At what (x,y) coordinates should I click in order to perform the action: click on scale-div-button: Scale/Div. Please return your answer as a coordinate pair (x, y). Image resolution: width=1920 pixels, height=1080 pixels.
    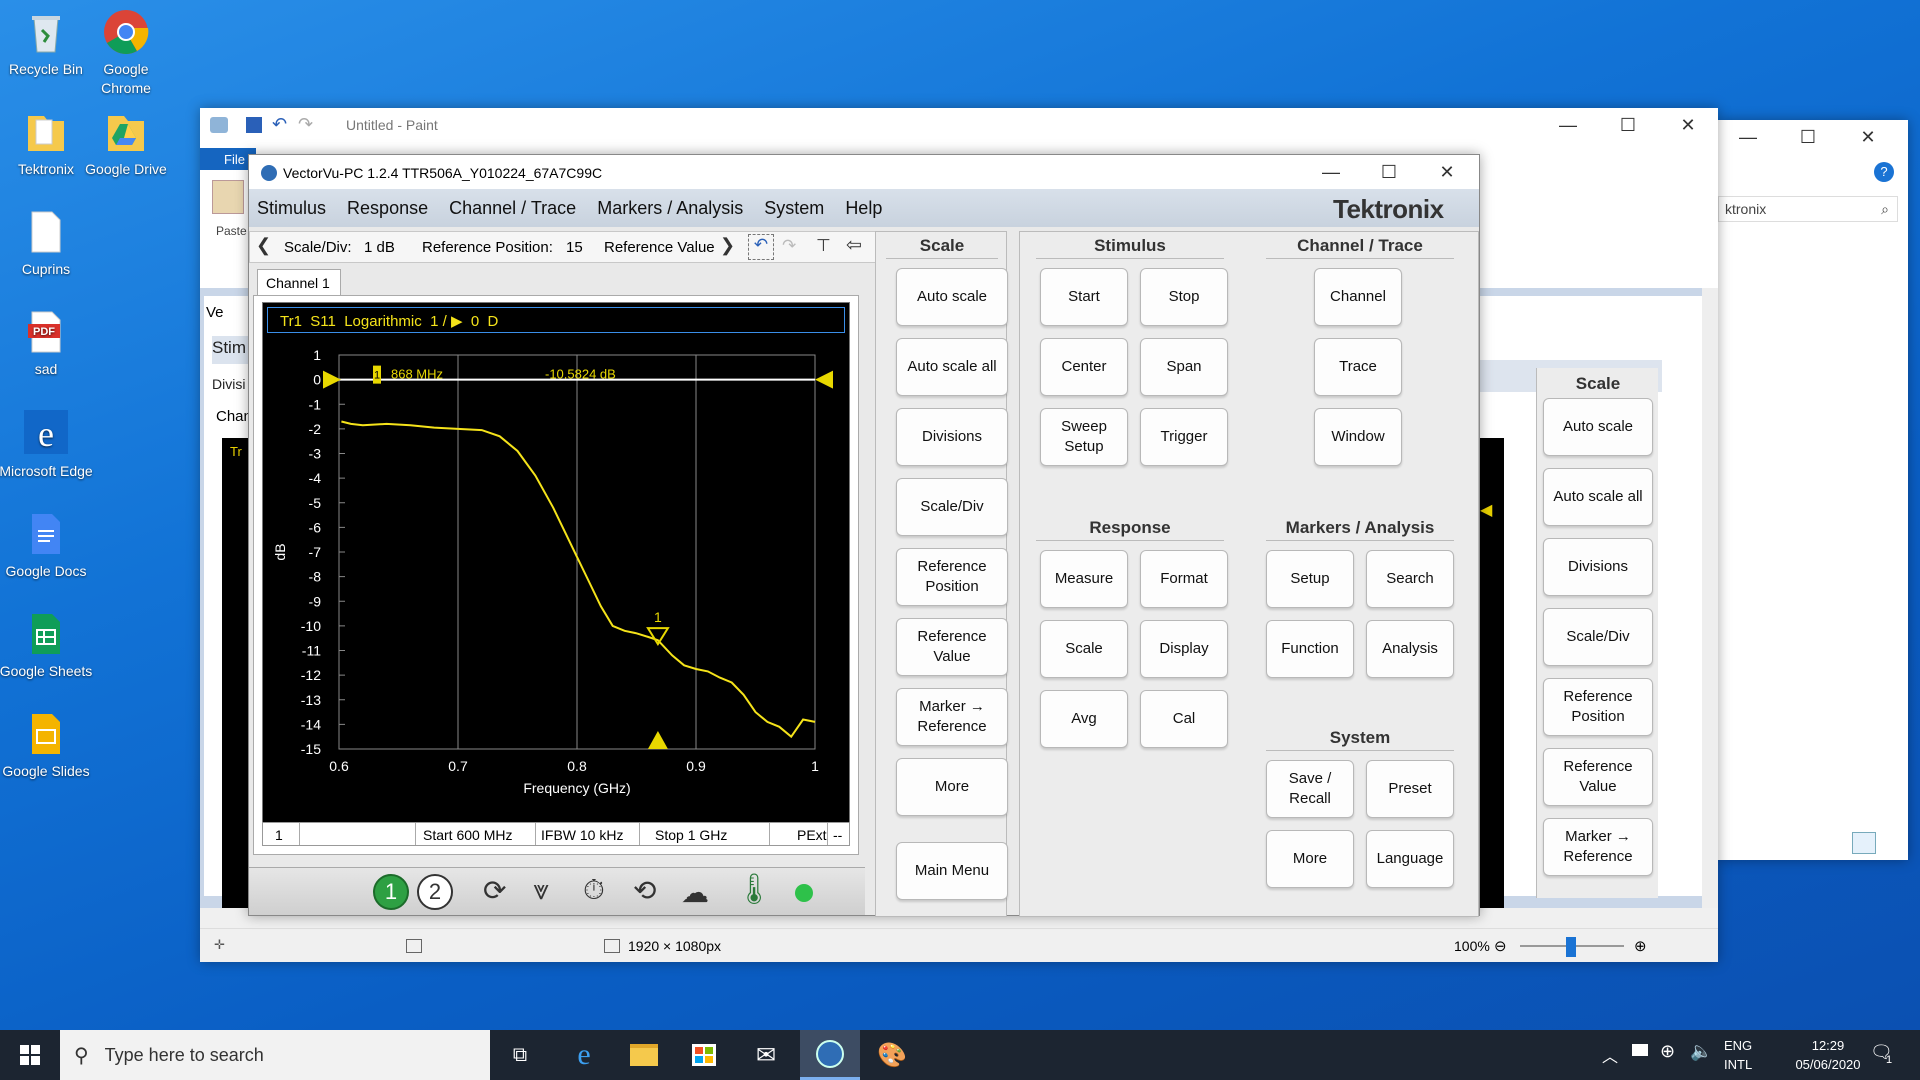
    Looking at the image, I should click on (952, 507).